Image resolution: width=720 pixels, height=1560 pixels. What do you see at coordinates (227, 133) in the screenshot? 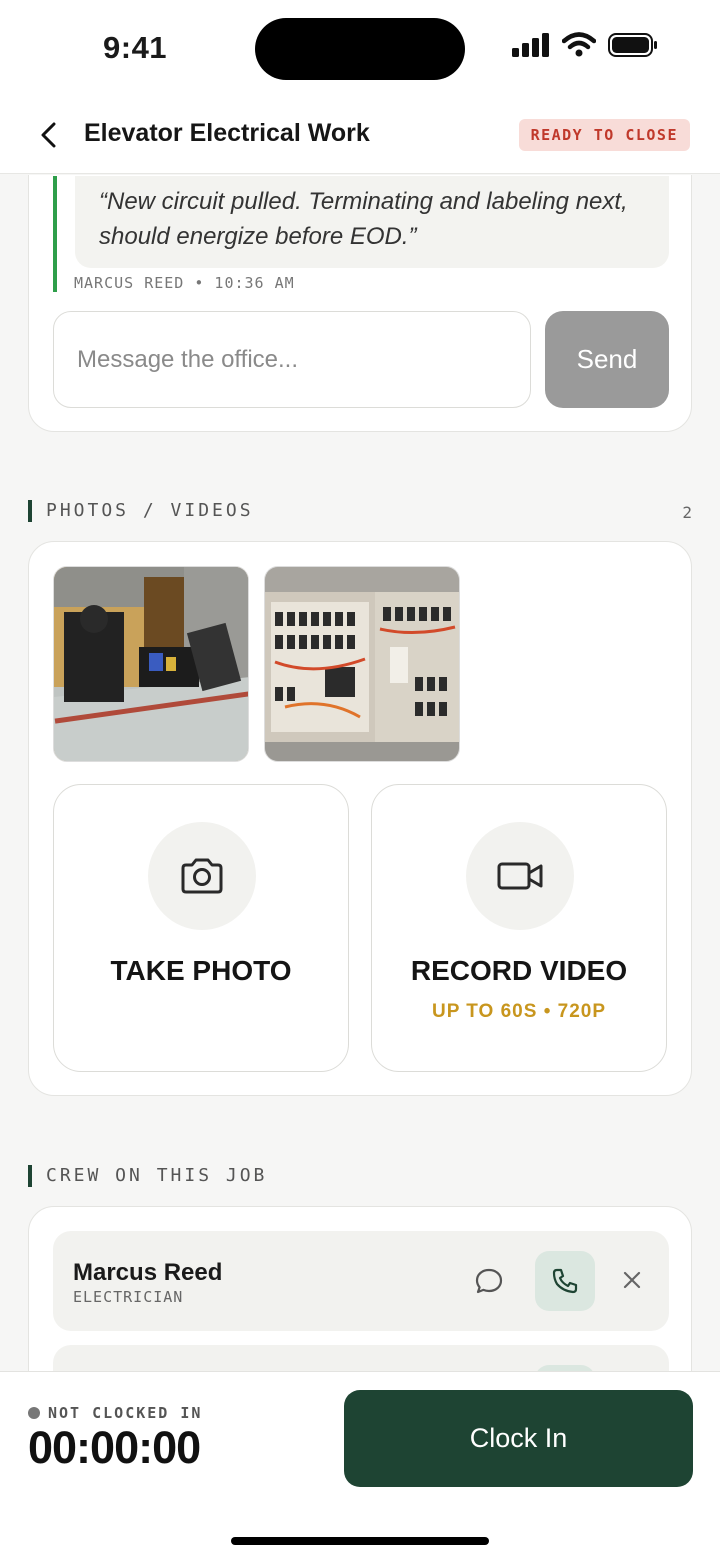
I see `page-title: Elevator Electrical Work` at bounding box center [227, 133].